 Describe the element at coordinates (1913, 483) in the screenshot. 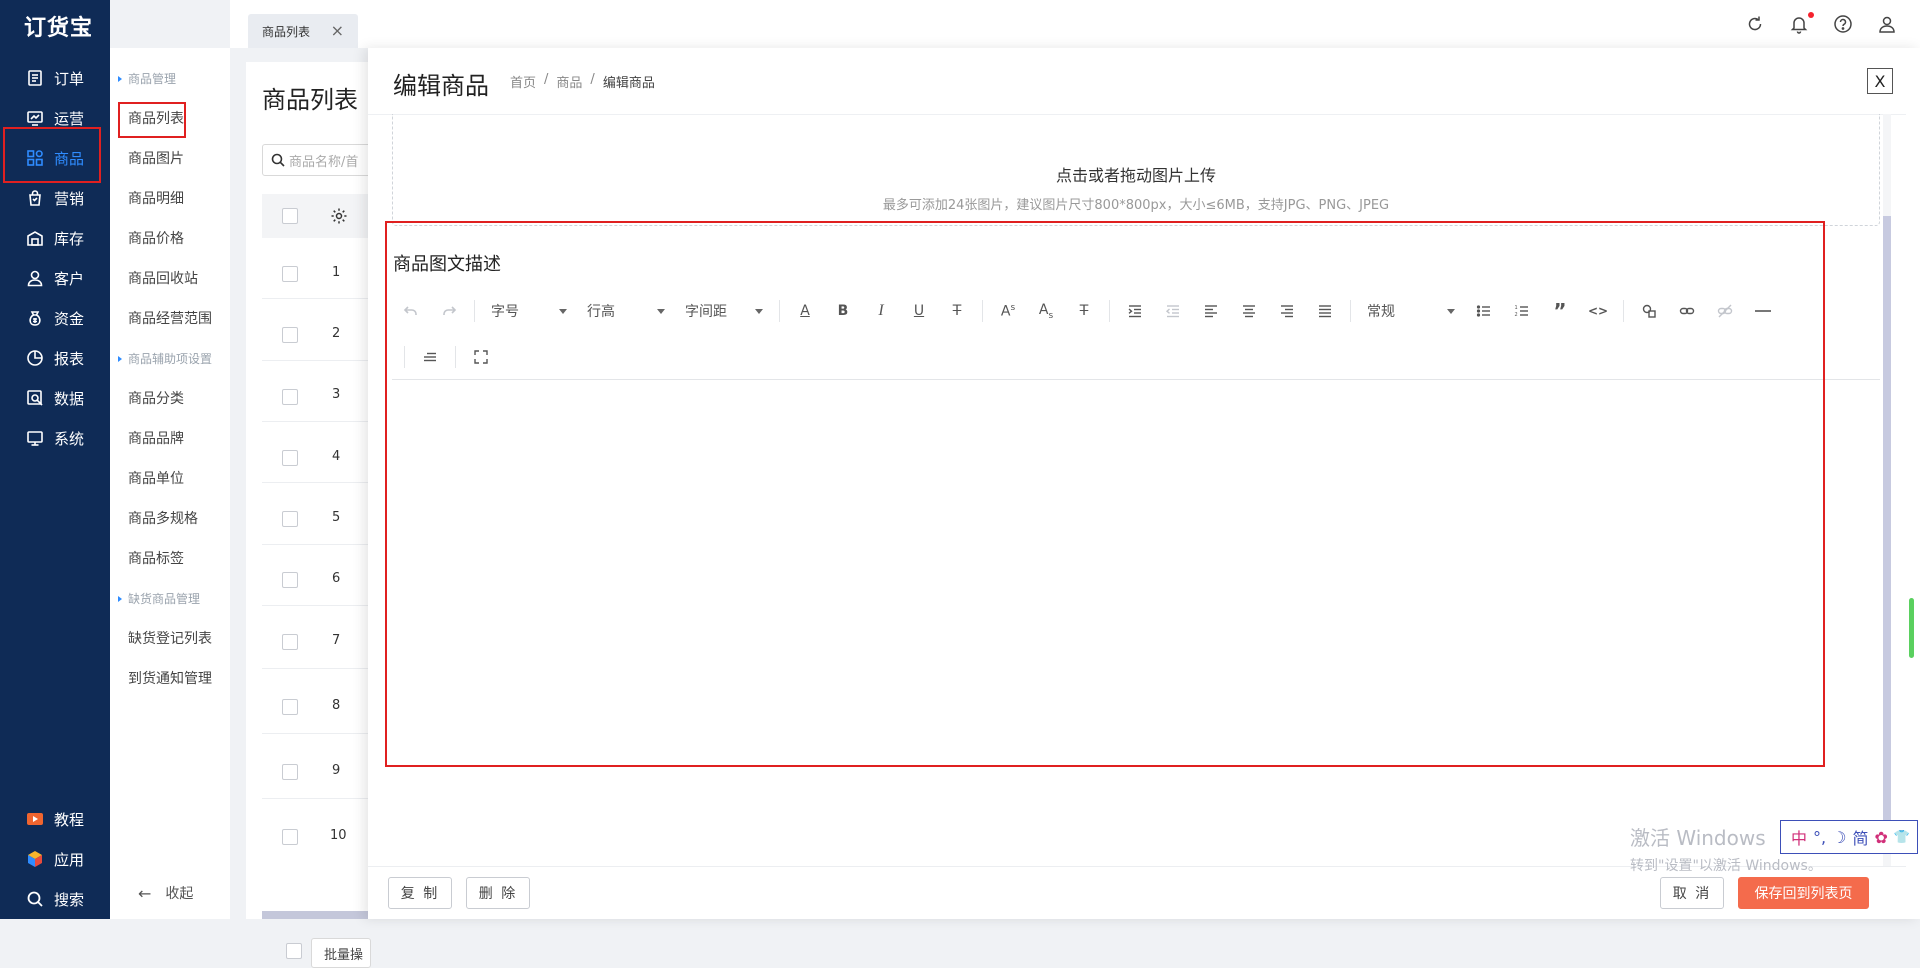

I see `page-scrollbar-track` at that location.